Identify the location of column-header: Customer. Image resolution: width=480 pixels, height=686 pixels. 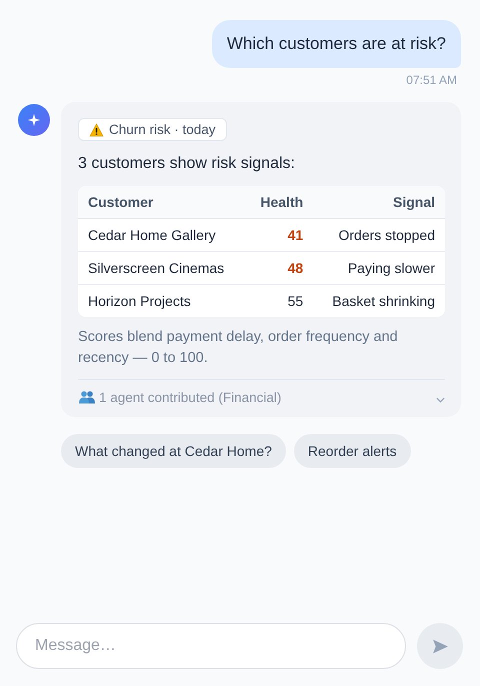
(162, 202).